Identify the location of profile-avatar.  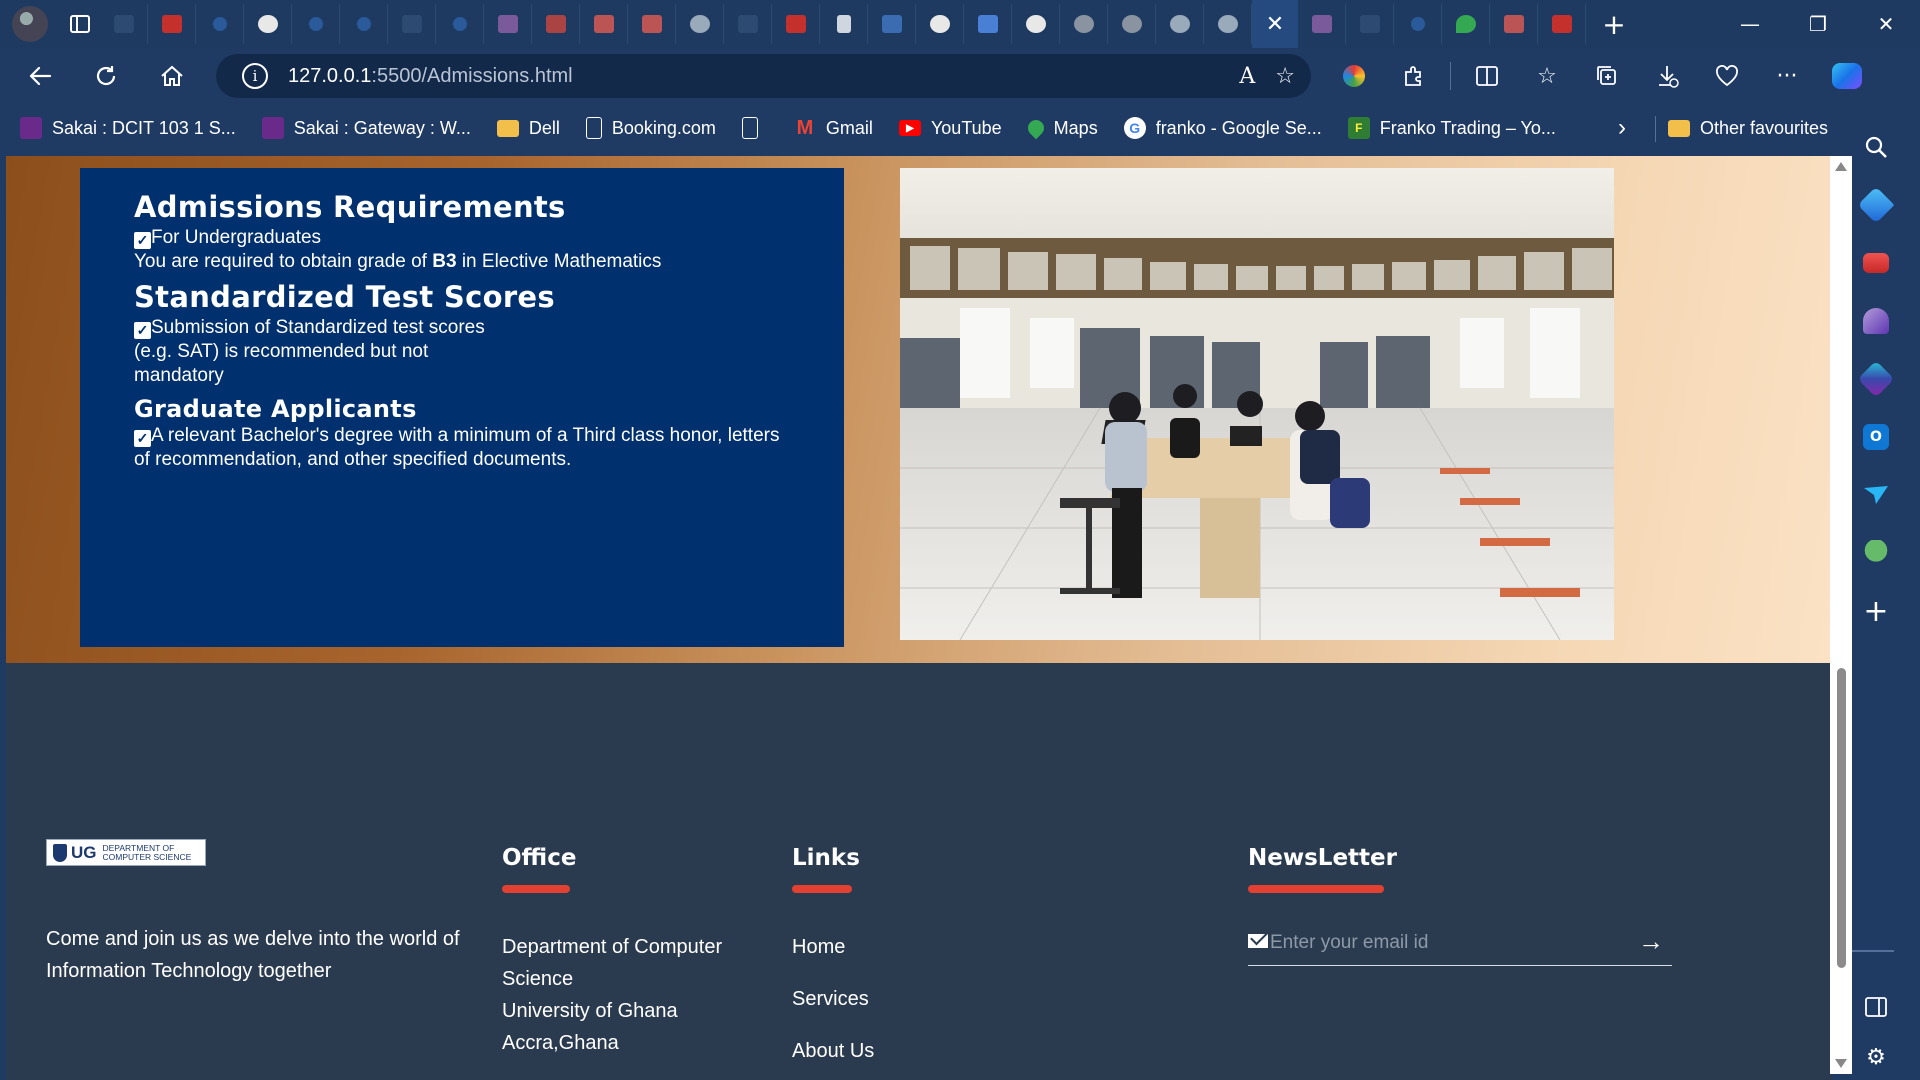
(30, 24).